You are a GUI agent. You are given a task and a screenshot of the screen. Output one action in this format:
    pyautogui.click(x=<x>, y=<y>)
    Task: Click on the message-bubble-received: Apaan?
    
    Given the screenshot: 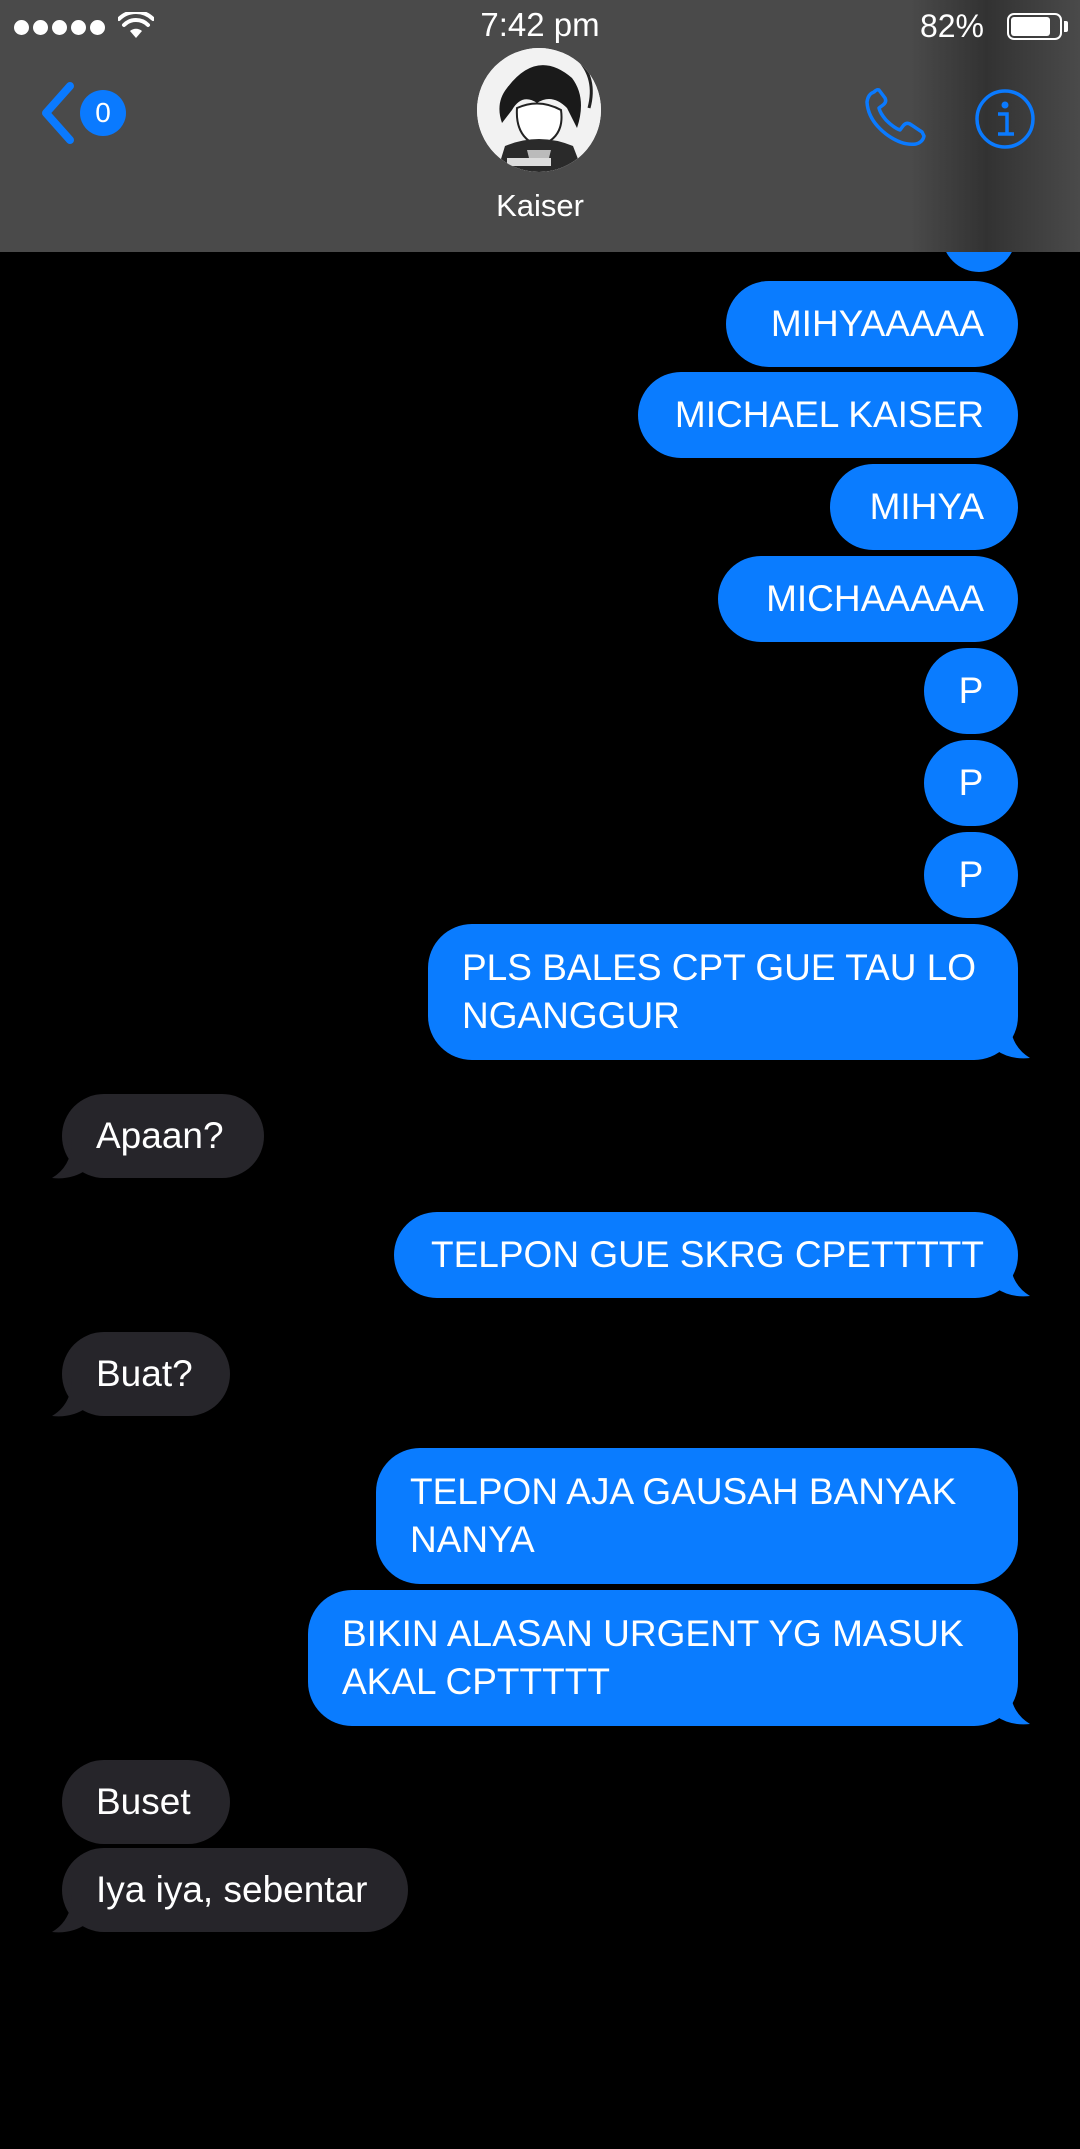 What is the action you would take?
    pyautogui.click(x=163, y=1136)
    